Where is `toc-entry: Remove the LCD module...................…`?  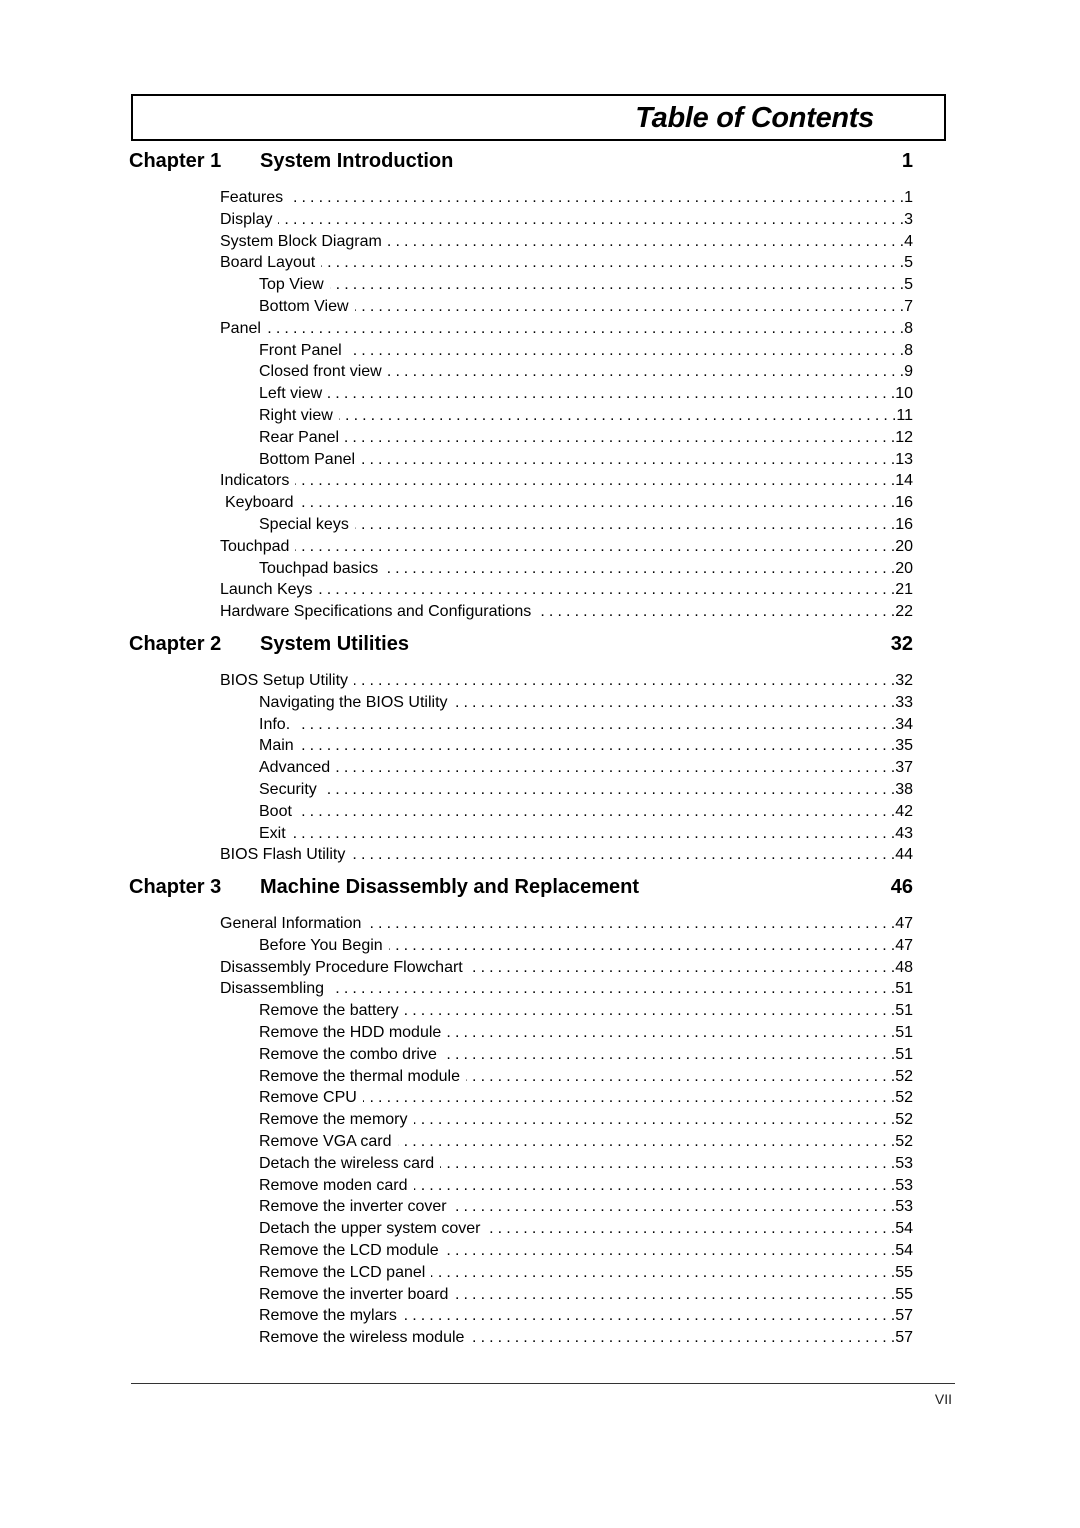
toc-entry: Remove the LCD module...................… is located at coordinates (566, 1250).